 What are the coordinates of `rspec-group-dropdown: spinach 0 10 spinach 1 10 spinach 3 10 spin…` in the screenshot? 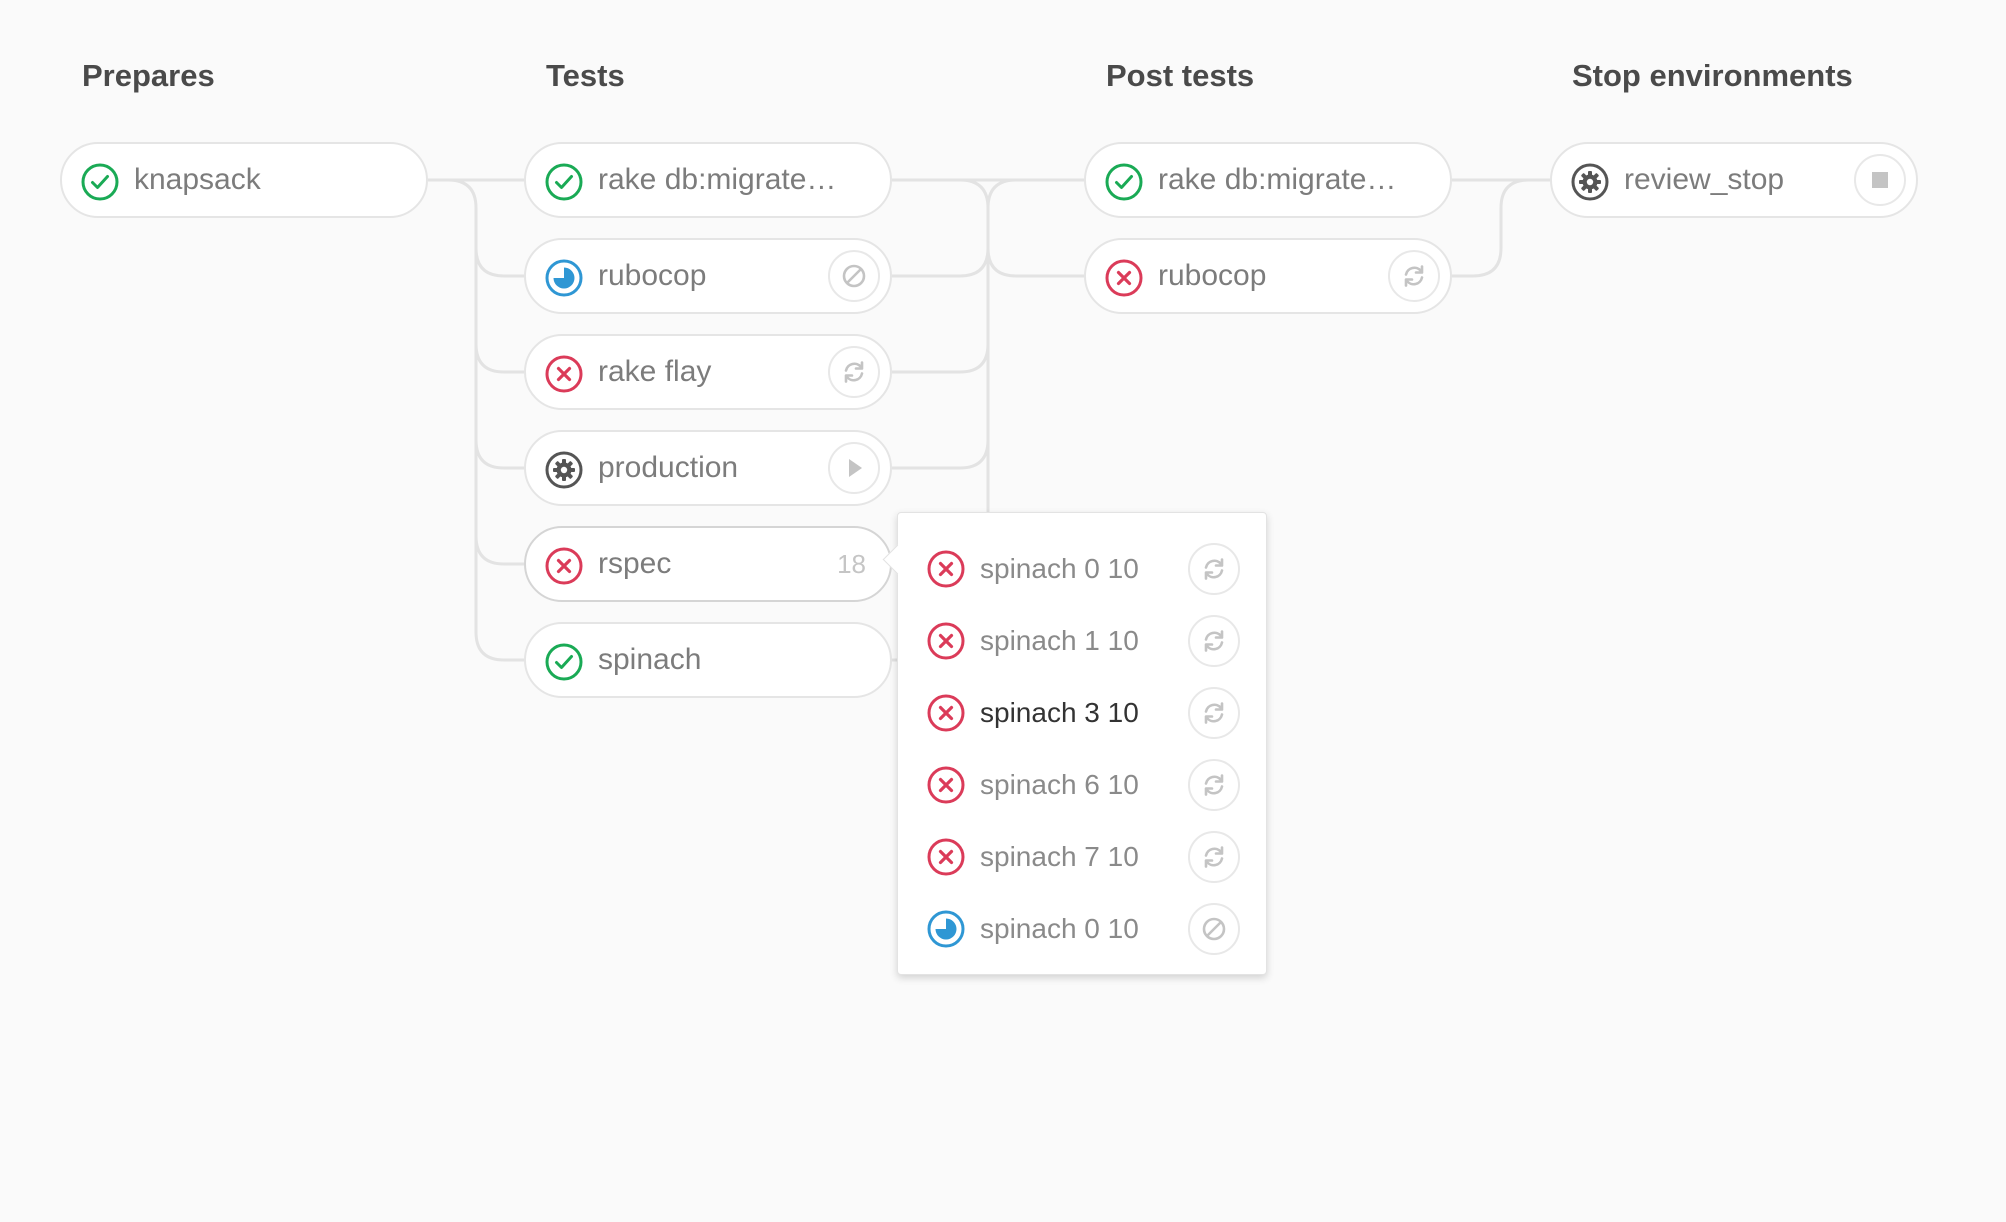 It's located at (1074, 743).